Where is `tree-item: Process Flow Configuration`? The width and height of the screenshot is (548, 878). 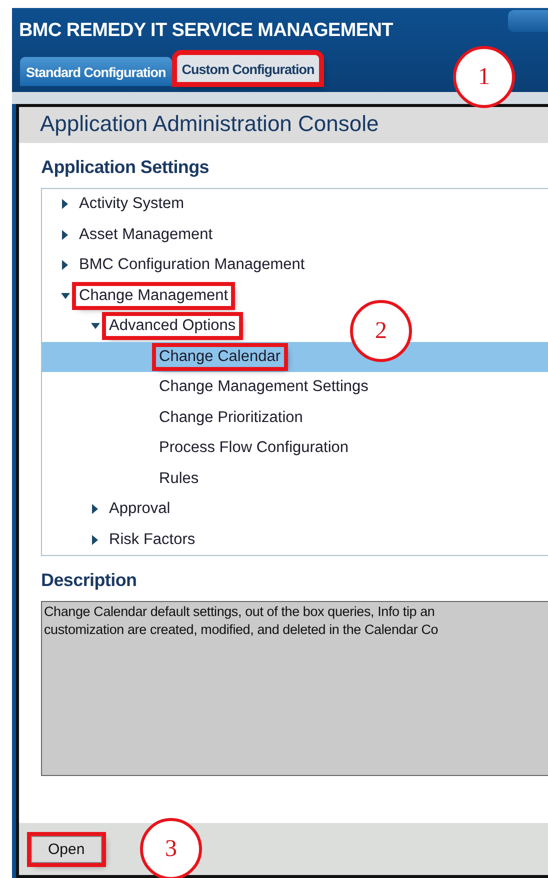
tree-item: Process Flow Configuration is located at coordinates (199, 448).